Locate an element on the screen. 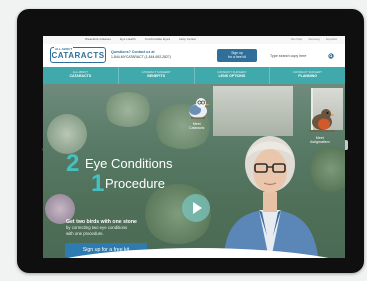 Image resolution: width=367 pixels, height=281 pixels. nav-item-cataracts: ALL ABOUT CATARACTS is located at coordinates (81, 75).